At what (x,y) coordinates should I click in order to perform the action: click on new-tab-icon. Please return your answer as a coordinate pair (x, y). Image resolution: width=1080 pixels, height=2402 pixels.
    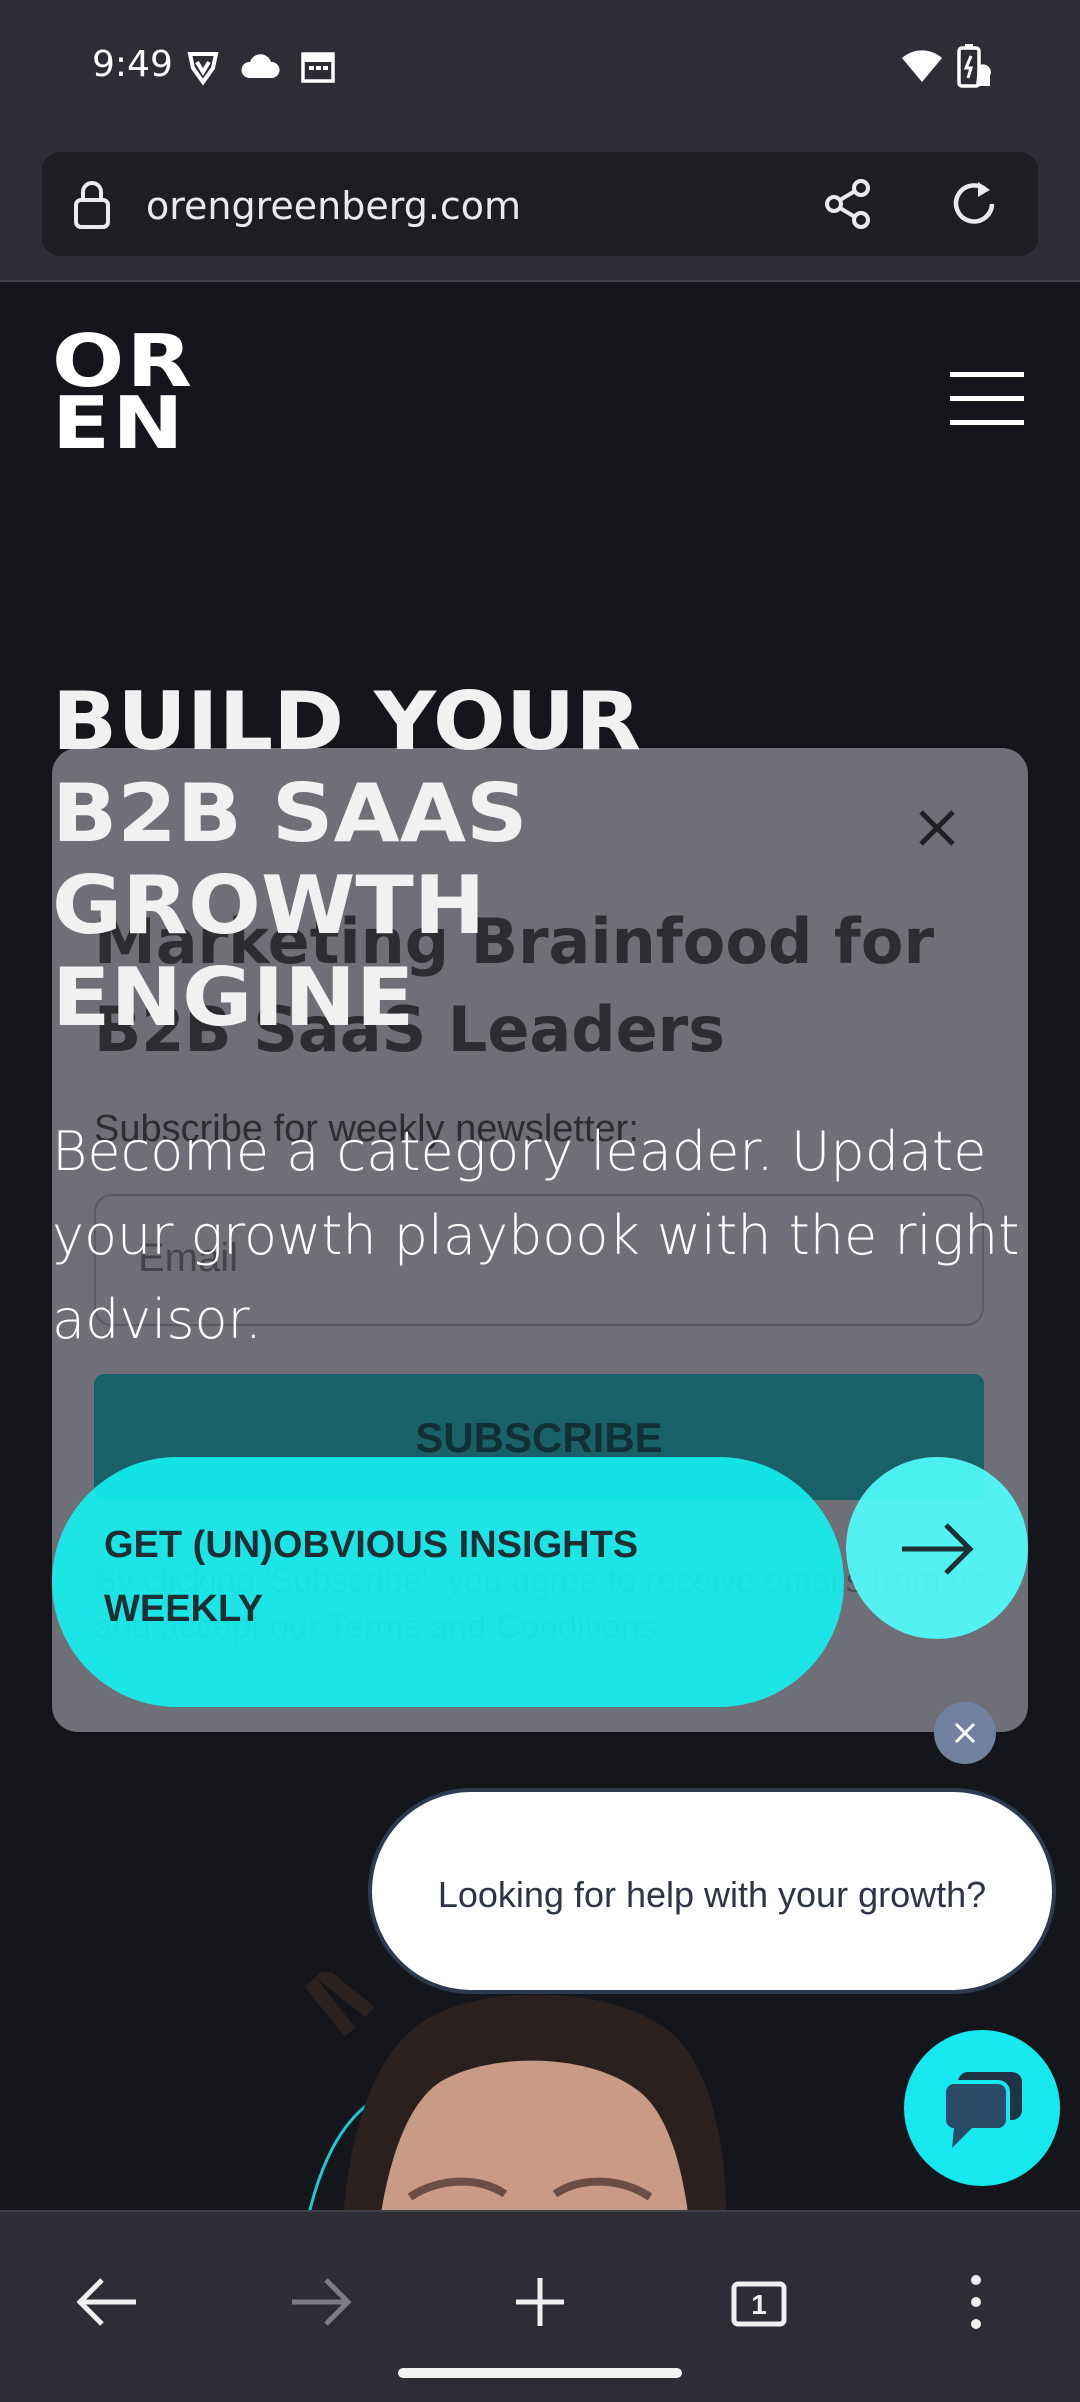
    Looking at the image, I should click on (540, 2302).